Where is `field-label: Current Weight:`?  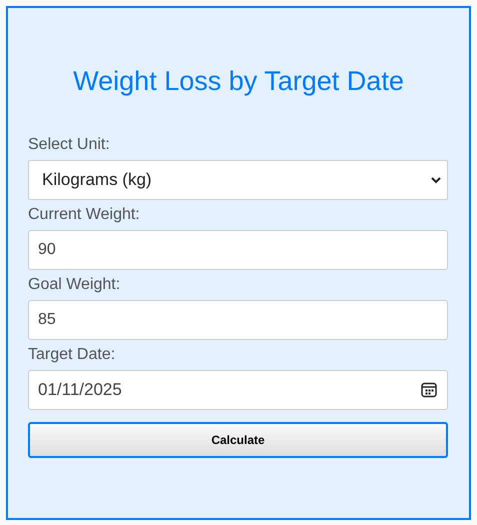 field-label: Current Weight: is located at coordinates (84, 215).